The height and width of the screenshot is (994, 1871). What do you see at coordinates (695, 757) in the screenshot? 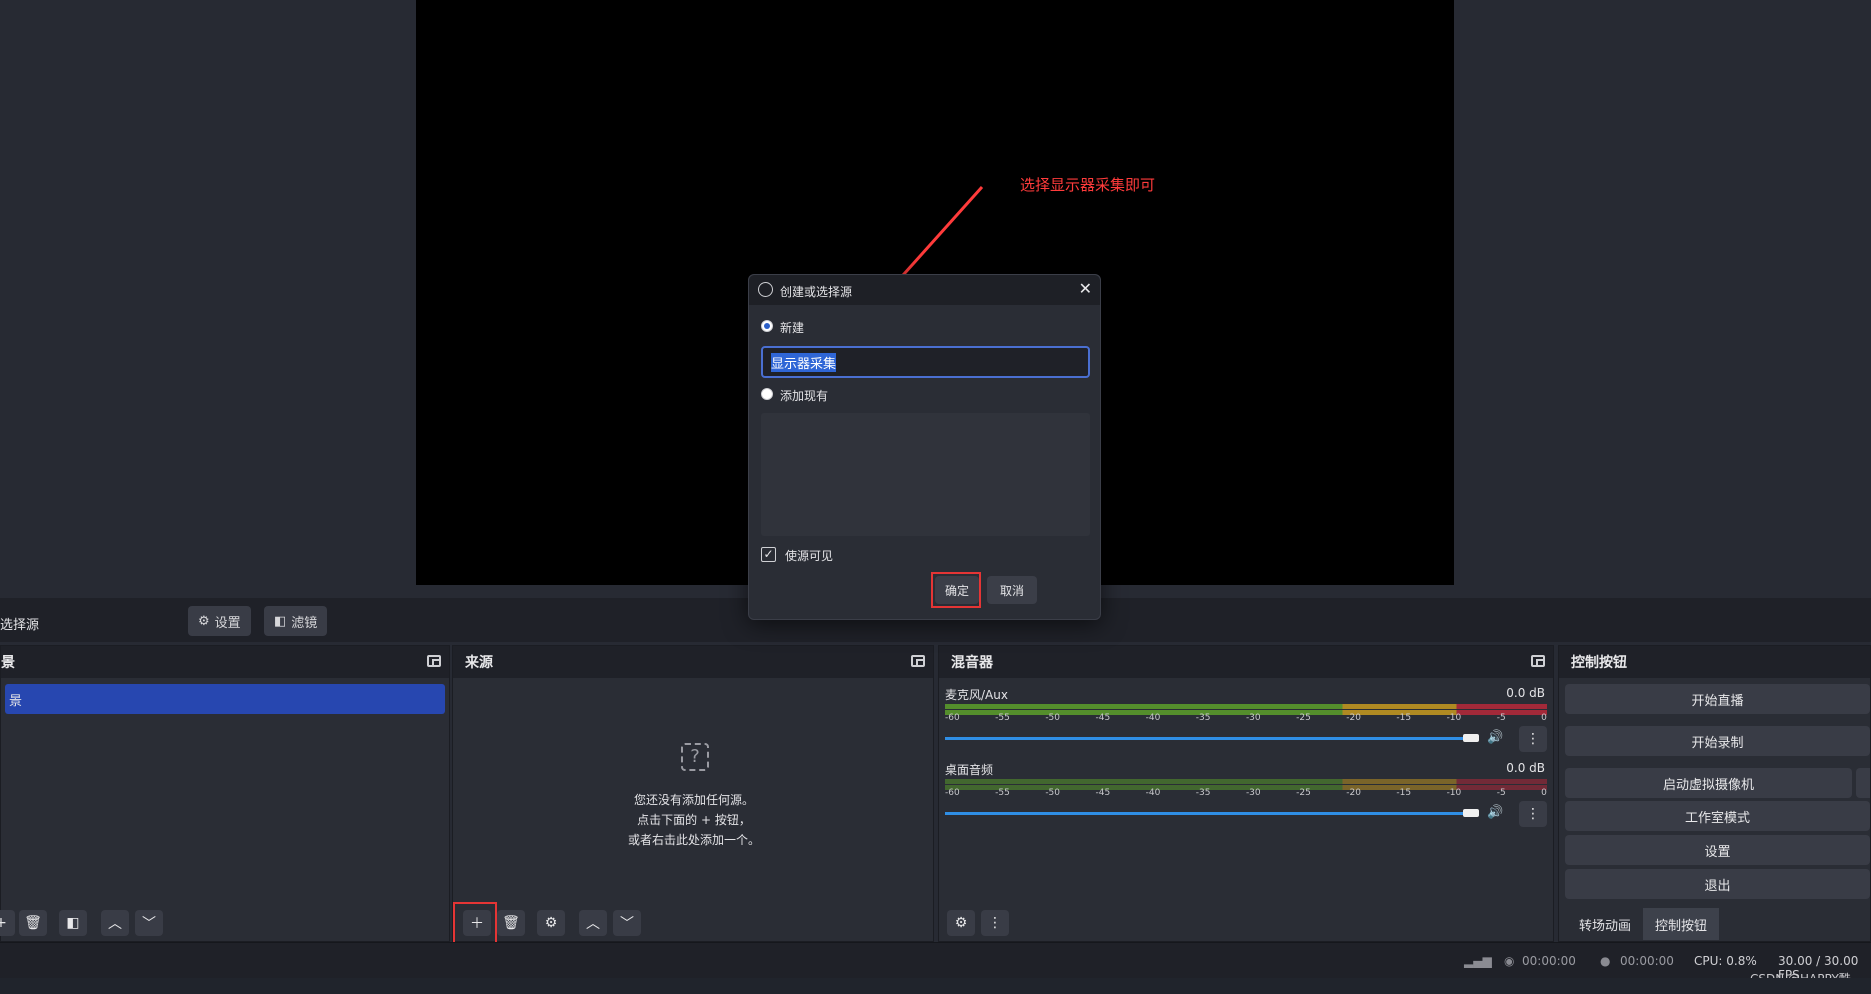
I see `question-icon: ?` at bounding box center [695, 757].